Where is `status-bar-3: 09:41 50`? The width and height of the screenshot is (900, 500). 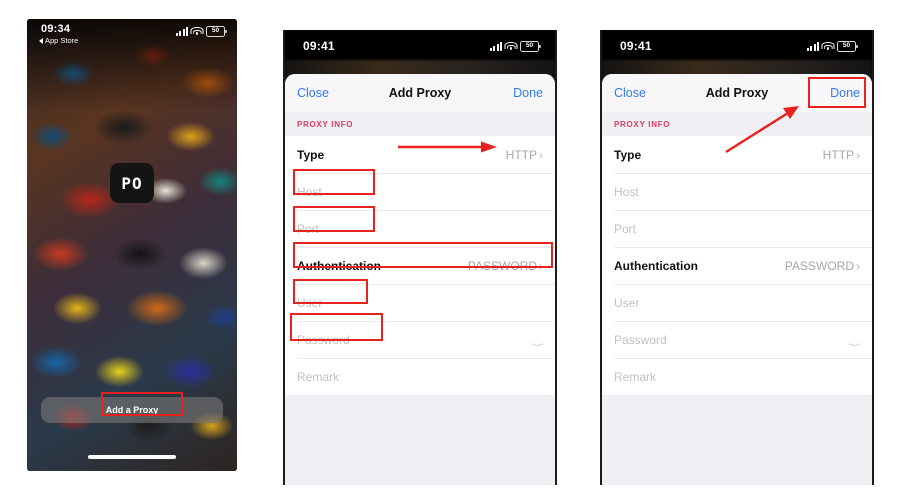
status-bar-3: 09:41 50 is located at coordinates (737, 45).